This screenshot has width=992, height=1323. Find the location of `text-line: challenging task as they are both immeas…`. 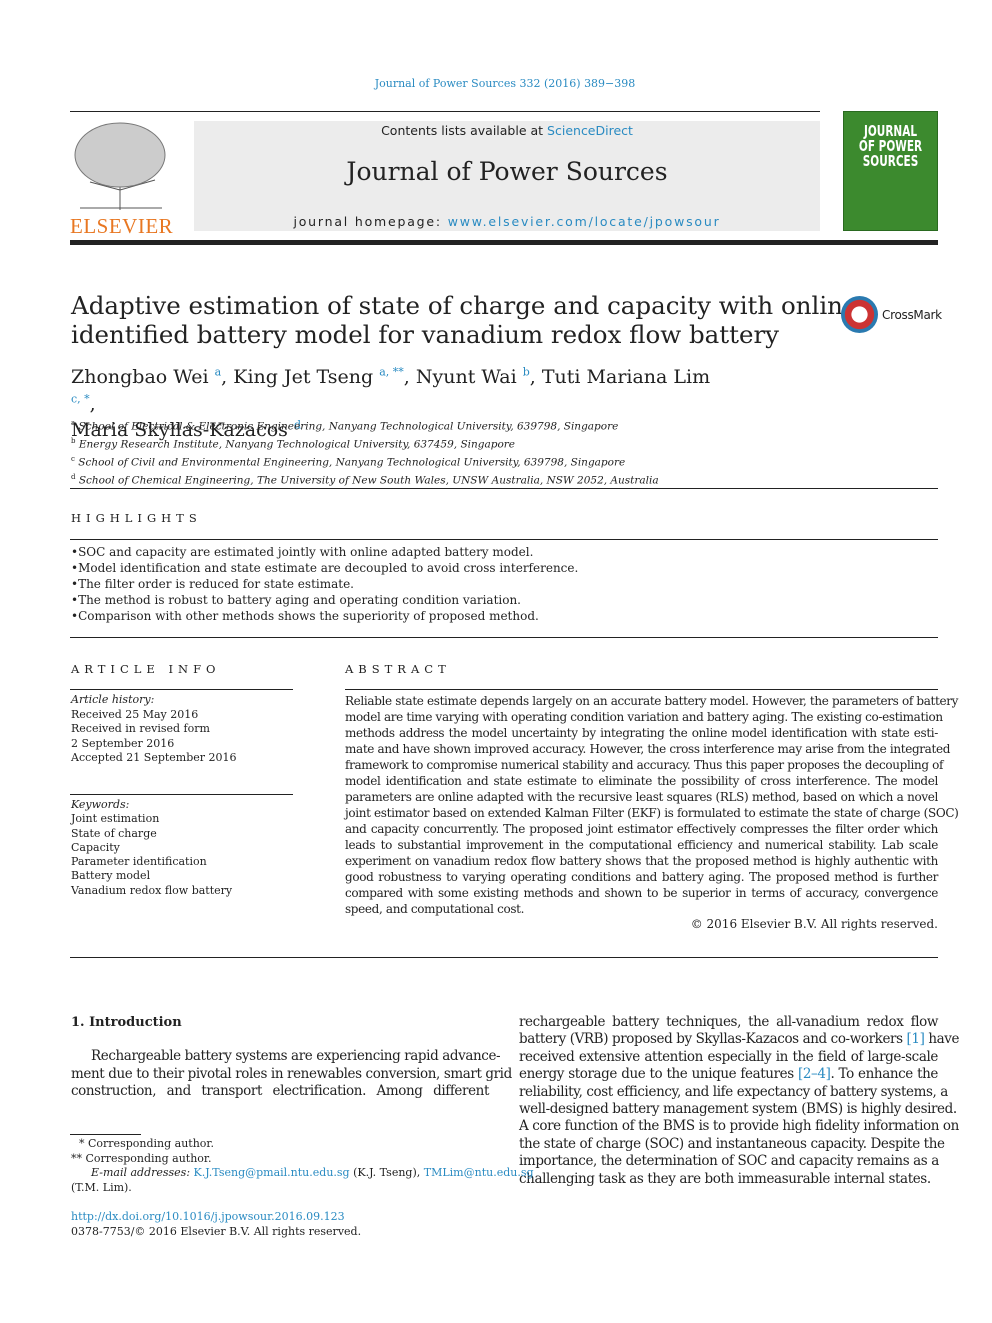

text-line: challenging task as they are both immeas… is located at coordinates (725, 1178).